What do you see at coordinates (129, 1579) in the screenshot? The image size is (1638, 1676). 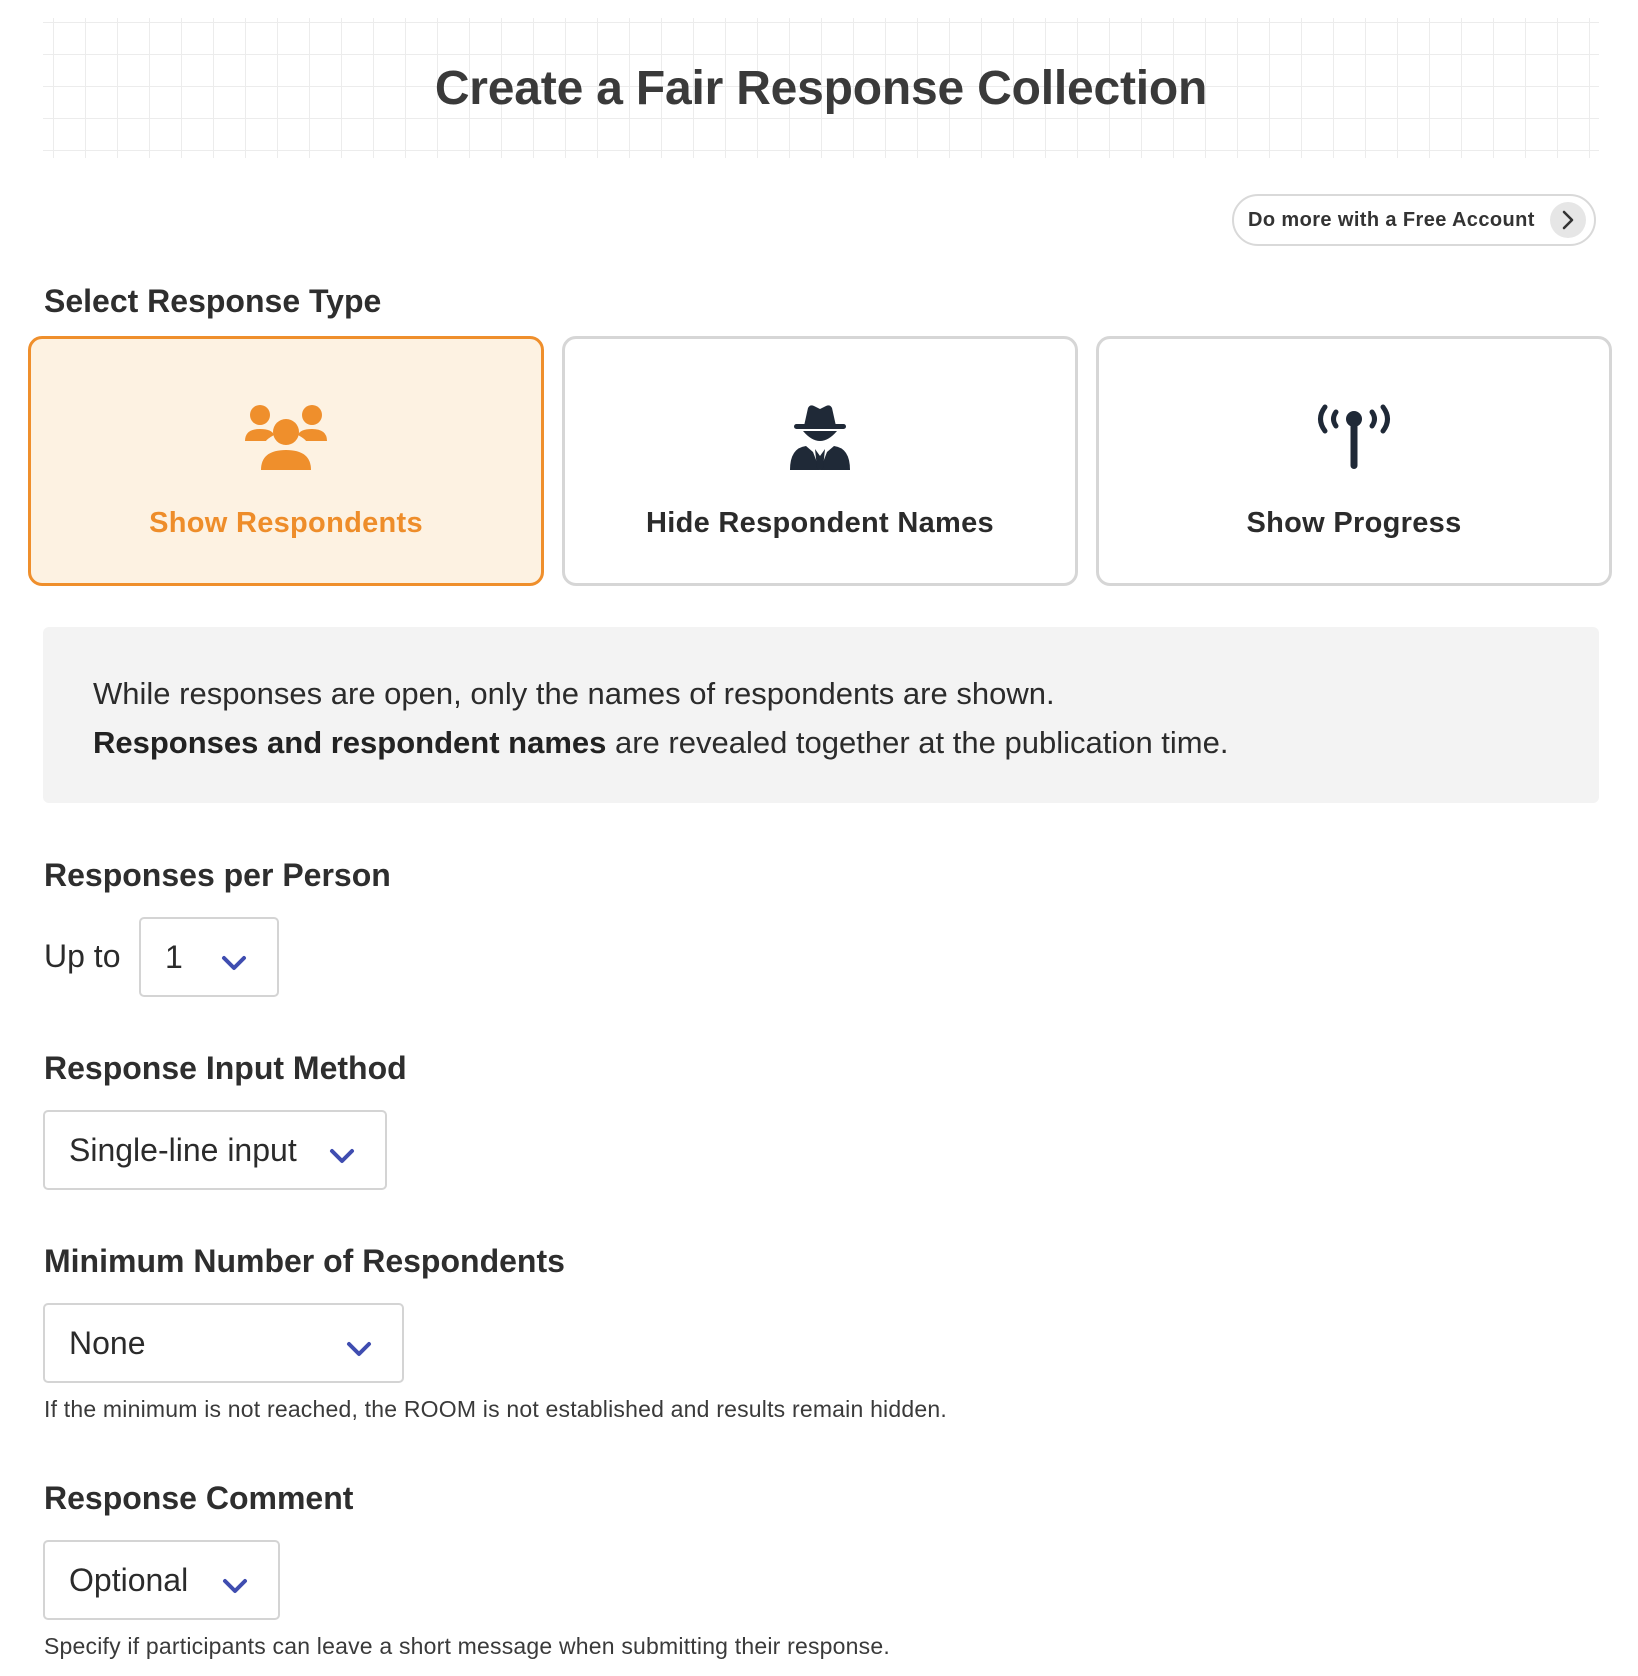 I see `select-value: Optional` at bounding box center [129, 1579].